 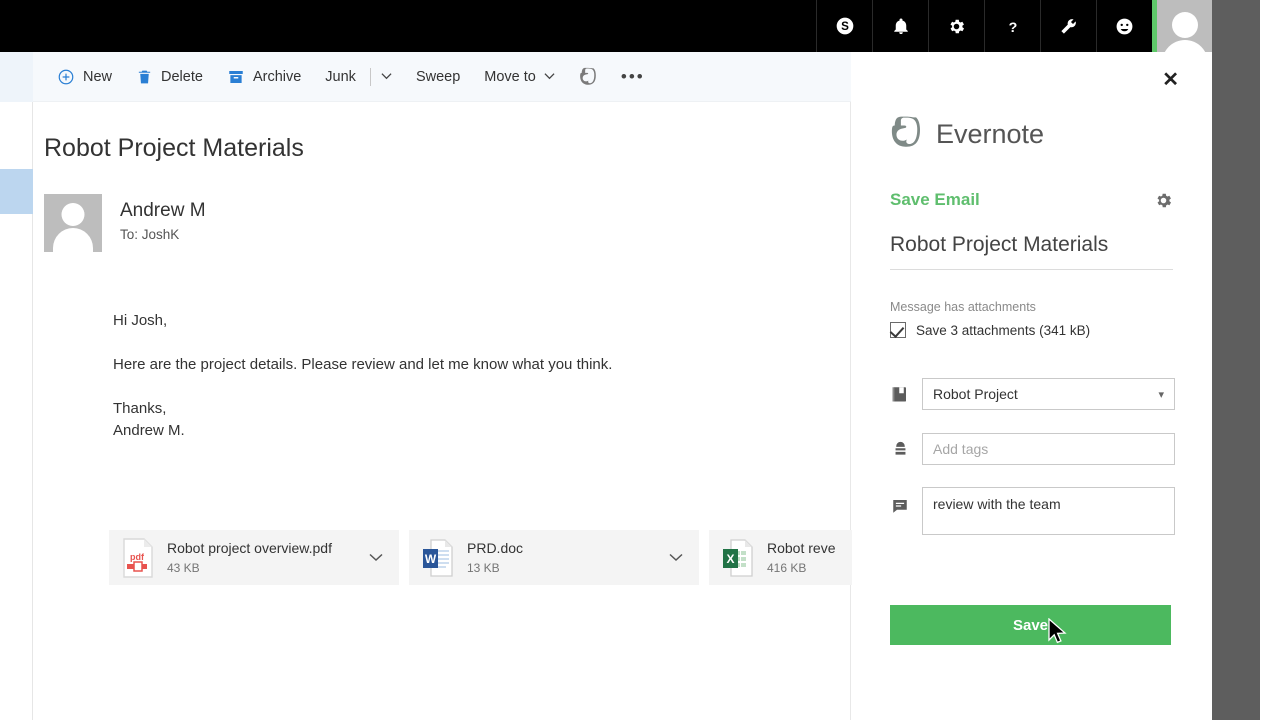 I want to click on svg-text: pdf, so click(x=137, y=557).